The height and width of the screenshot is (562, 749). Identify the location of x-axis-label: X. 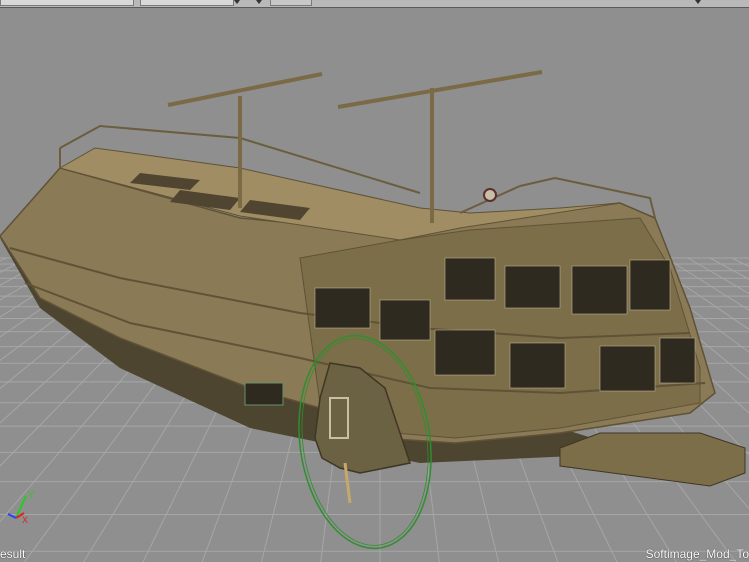
(25, 520).